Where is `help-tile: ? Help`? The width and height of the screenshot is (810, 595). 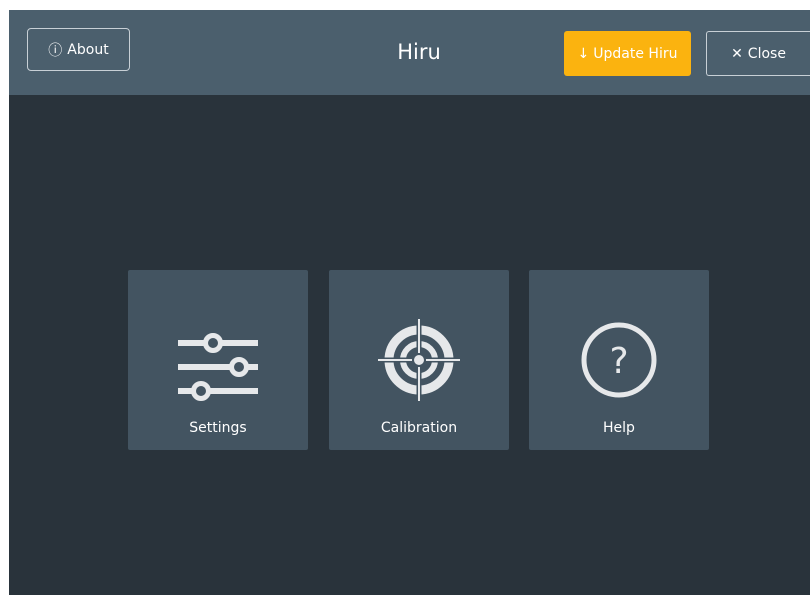 help-tile: ? Help is located at coordinates (619, 360).